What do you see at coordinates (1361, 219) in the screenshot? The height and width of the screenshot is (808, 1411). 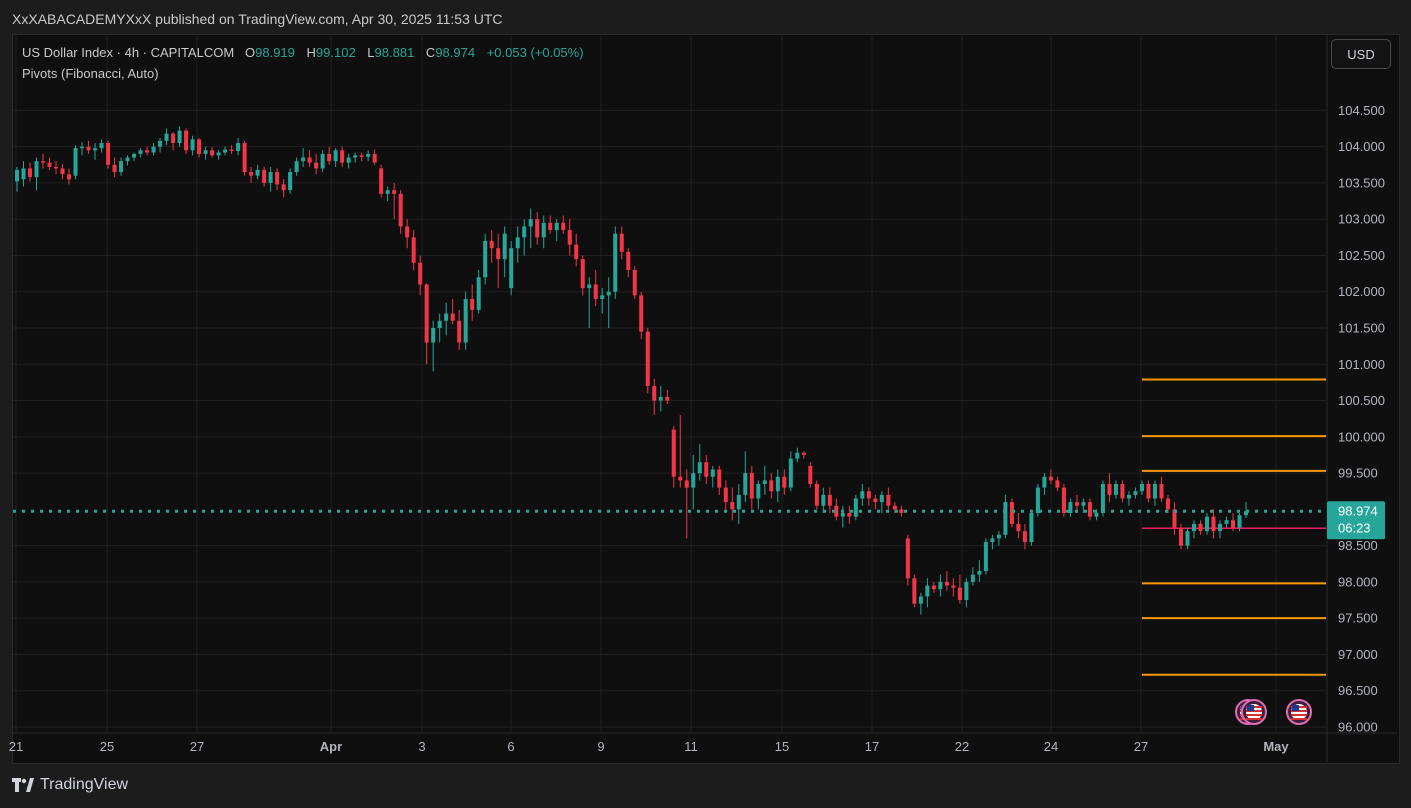 I see `y-tick-label: 103.000` at bounding box center [1361, 219].